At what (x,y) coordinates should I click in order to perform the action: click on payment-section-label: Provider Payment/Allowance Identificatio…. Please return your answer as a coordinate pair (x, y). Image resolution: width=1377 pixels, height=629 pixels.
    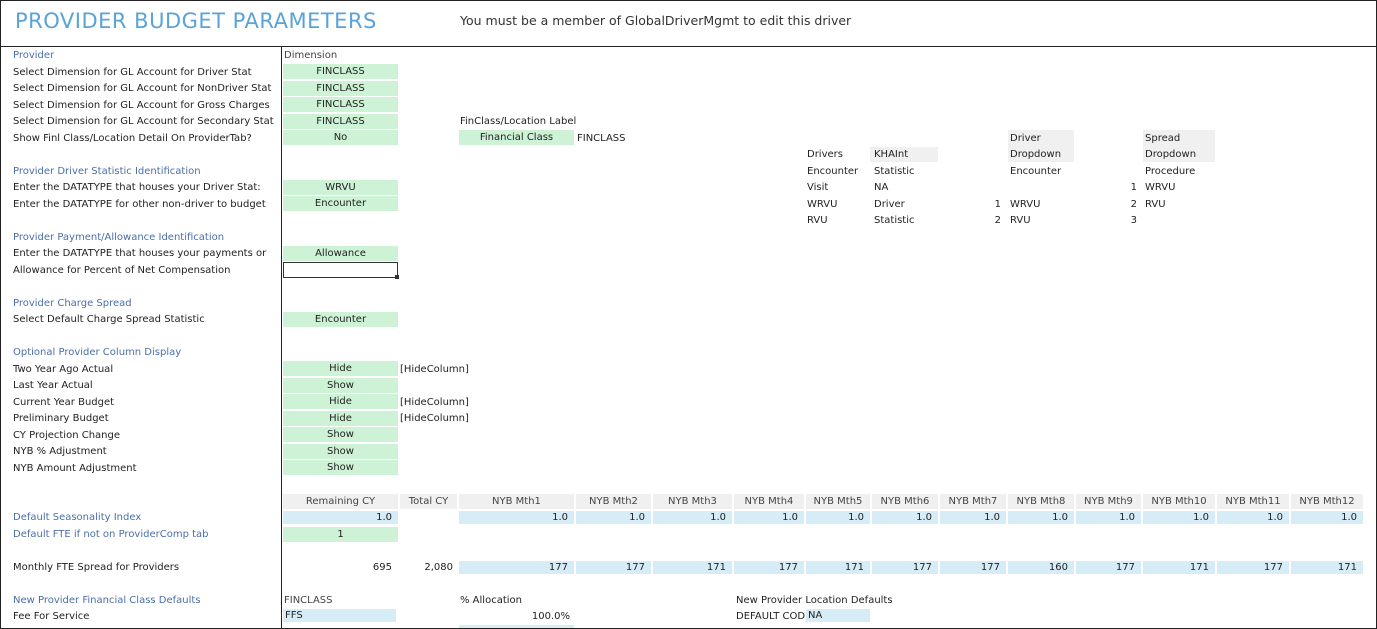
    Looking at the image, I should click on (119, 237).